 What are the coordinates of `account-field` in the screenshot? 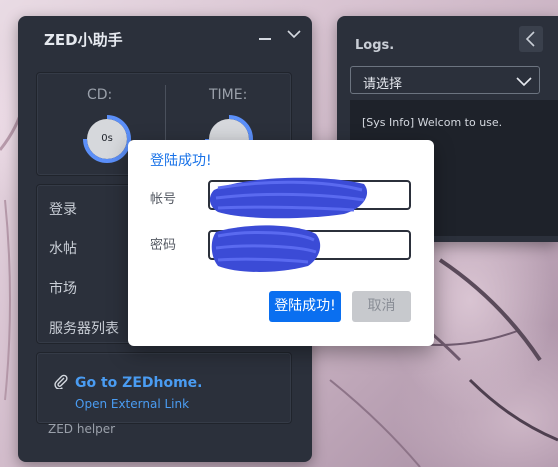 It's located at (309, 195).